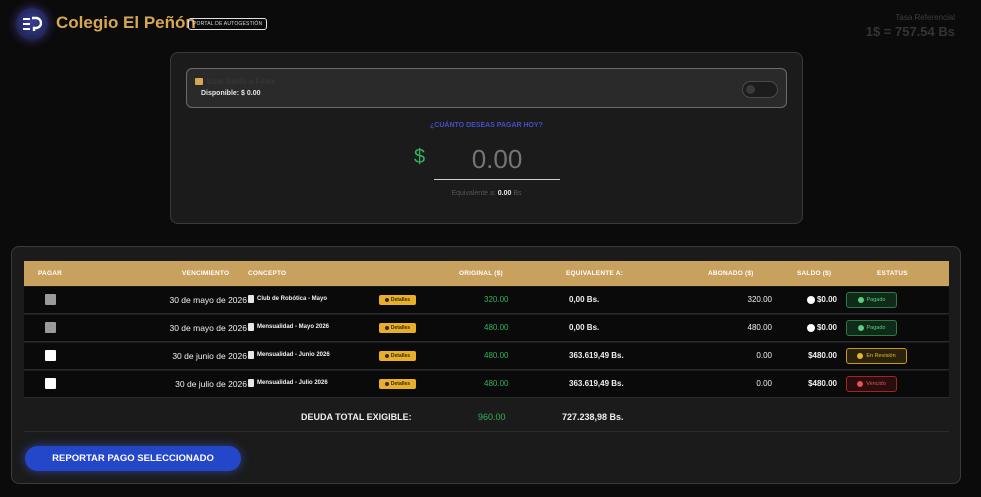 The image size is (981, 497). Describe the element at coordinates (231, 93) in the screenshot. I see `wallet-available: Disponible: $ 0.00` at that location.